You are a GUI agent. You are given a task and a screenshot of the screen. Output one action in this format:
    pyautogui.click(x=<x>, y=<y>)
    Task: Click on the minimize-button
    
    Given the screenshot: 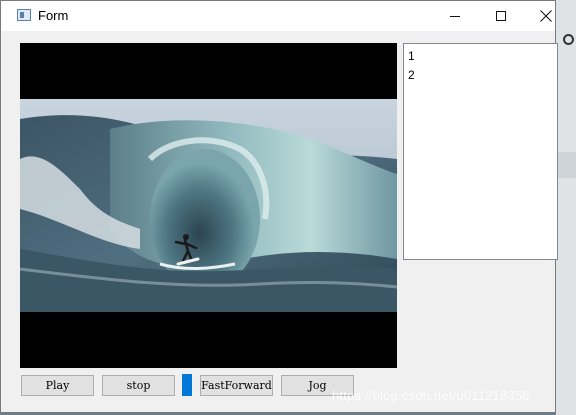 What is the action you would take?
    pyautogui.click(x=455, y=16)
    